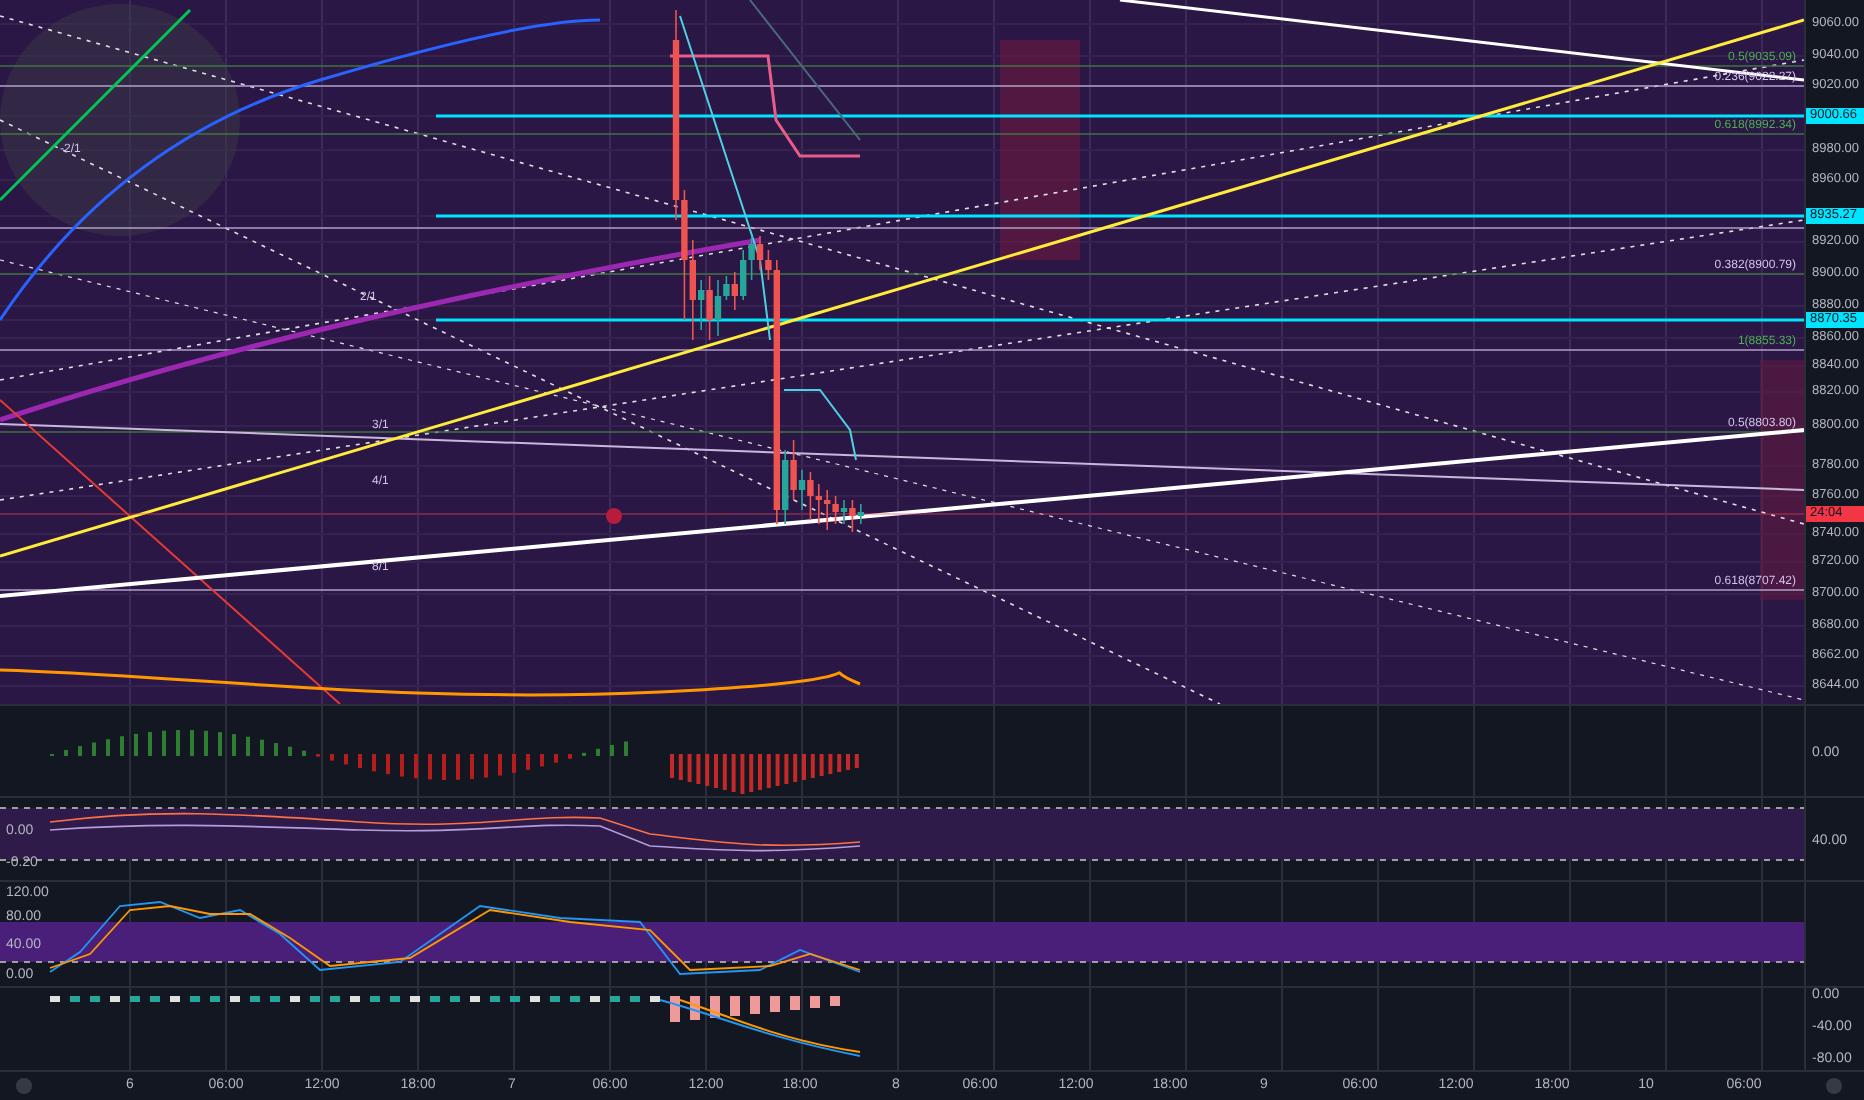 This screenshot has width=1864, height=1100. Describe the element at coordinates (614, 516) in the screenshot. I see `signal-dot` at that location.